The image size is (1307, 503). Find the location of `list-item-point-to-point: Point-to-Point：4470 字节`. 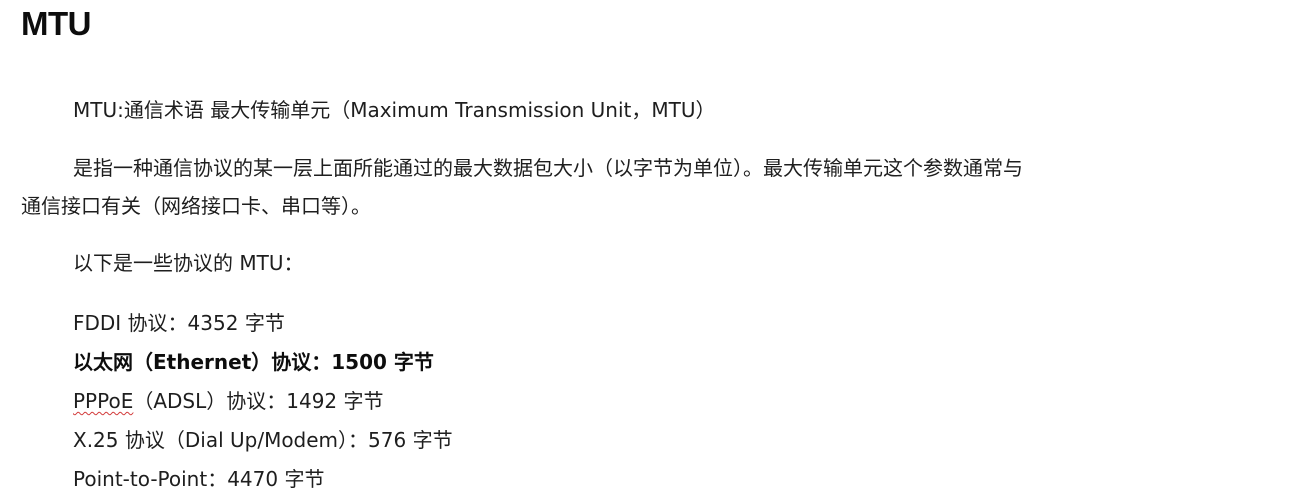

list-item-point-to-point: Point-to-Point：4470 字节 is located at coordinates (199, 479).